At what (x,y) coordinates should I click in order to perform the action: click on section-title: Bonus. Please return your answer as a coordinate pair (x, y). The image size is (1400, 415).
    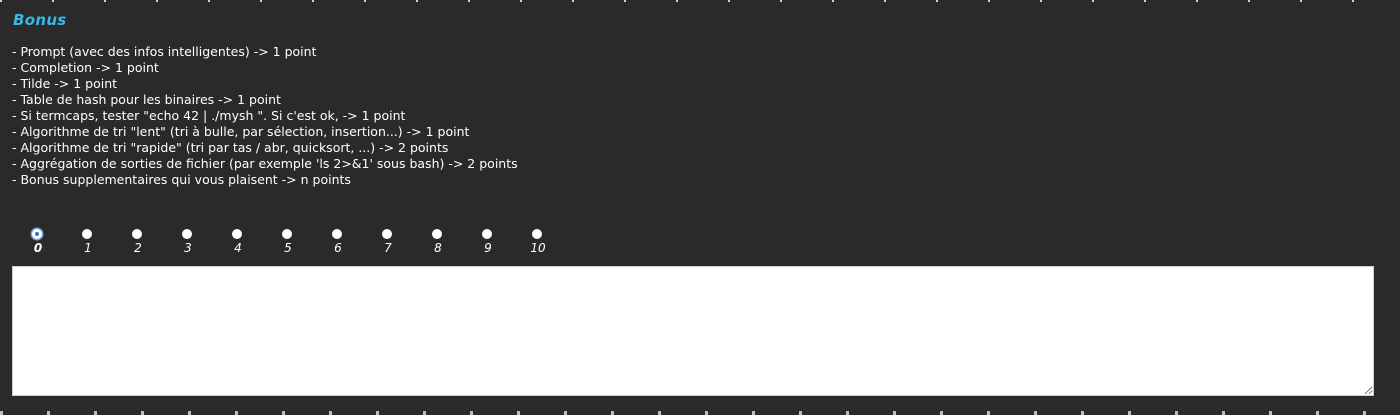
    Looking at the image, I should click on (40, 20).